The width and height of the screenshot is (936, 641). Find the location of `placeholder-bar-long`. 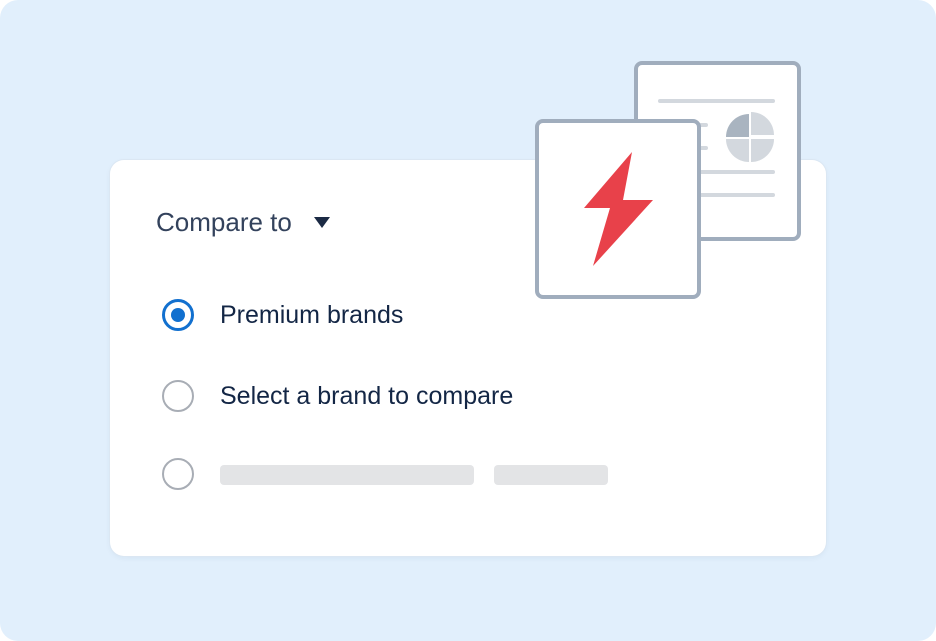

placeholder-bar-long is located at coordinates (347, 475).